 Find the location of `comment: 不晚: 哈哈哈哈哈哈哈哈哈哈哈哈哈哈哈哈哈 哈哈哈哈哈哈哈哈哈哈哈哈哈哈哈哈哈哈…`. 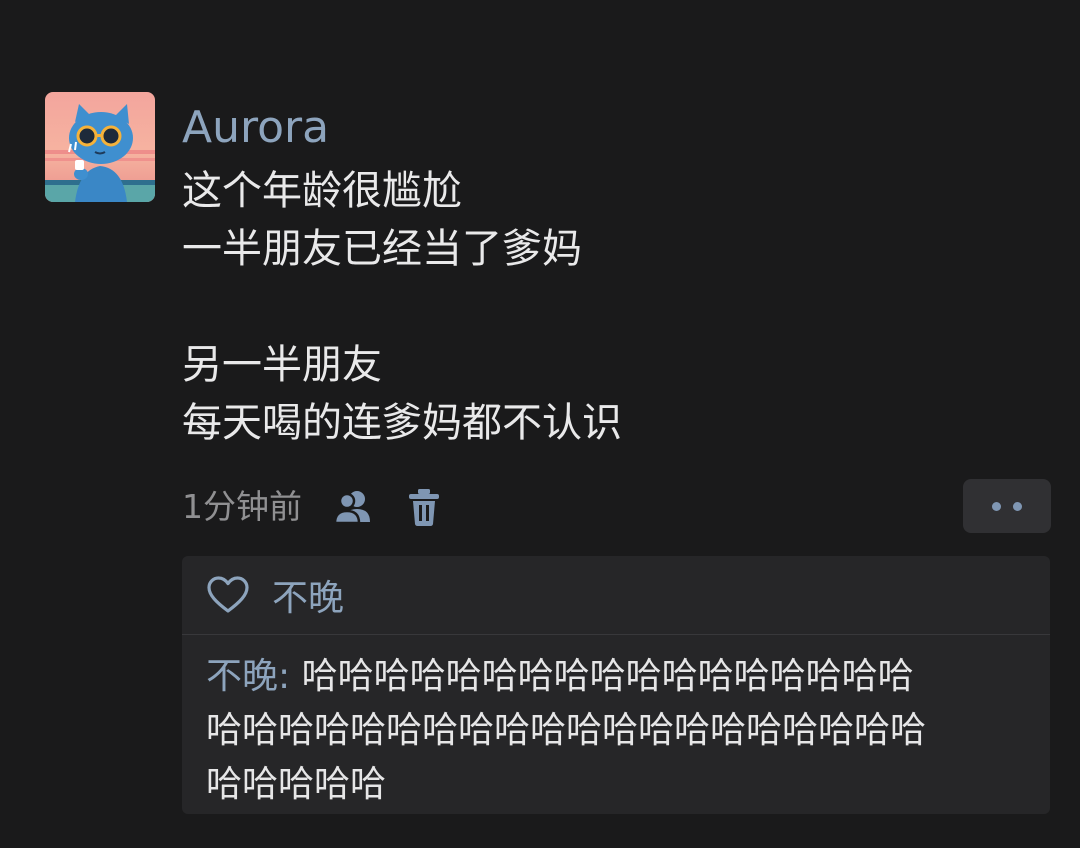

comment: 不晚: 哈哈哈哈哈哈哈哈哈哈哈哈哈哈哈哈哈 哈哈哈哈哈哈哈哈哈哈哈哈哈哈哈哈哈哈… is located at coordinates (621, 731).